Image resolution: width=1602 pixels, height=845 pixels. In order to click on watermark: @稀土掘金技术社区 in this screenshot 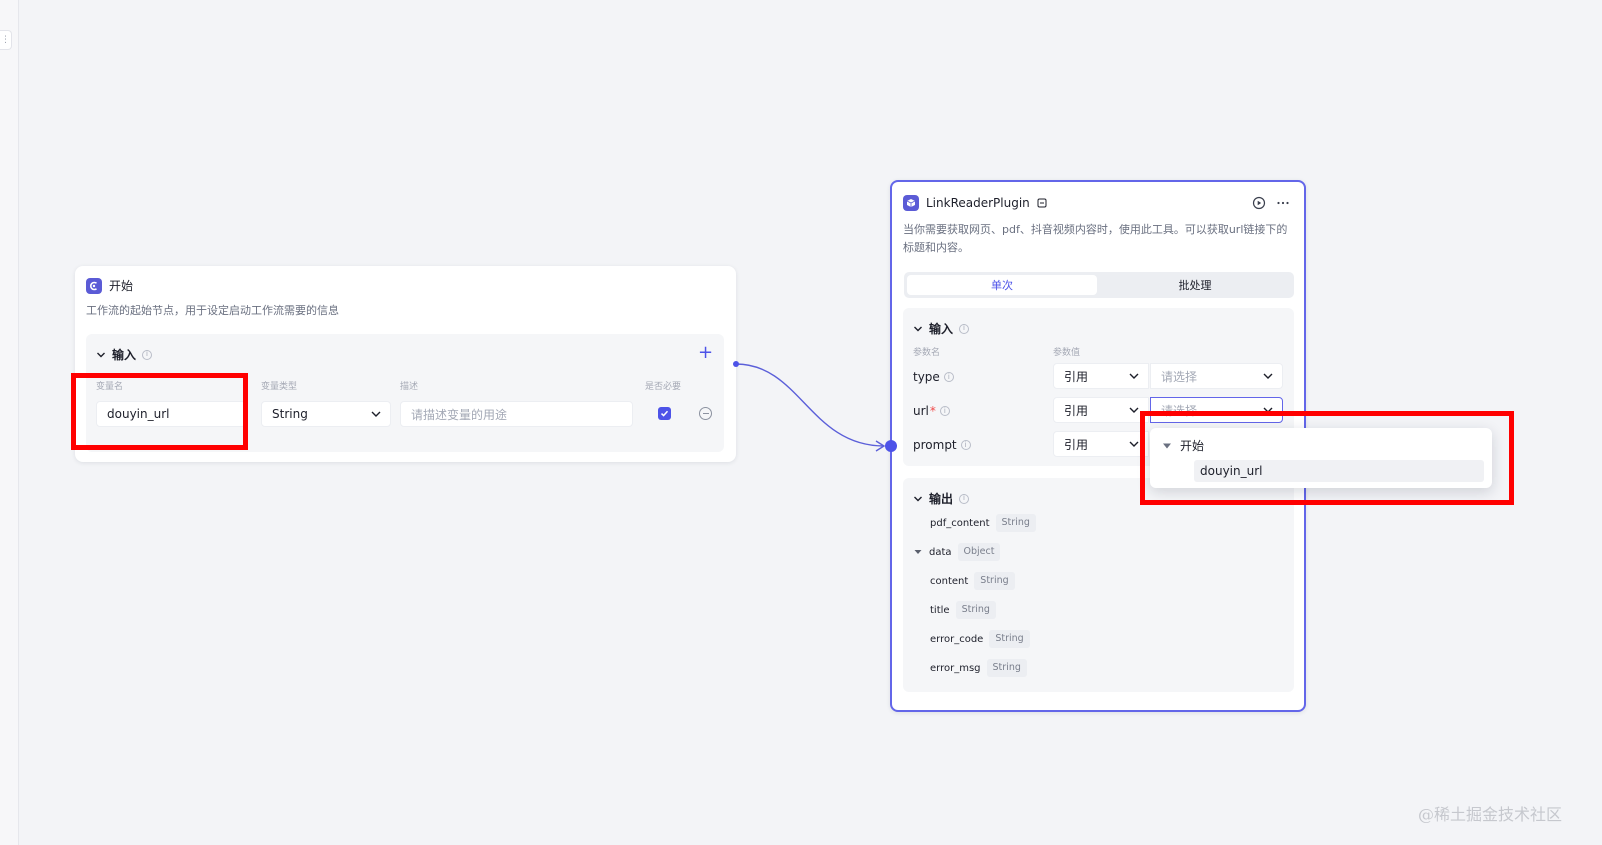, I will do `click(1489, 814)`.